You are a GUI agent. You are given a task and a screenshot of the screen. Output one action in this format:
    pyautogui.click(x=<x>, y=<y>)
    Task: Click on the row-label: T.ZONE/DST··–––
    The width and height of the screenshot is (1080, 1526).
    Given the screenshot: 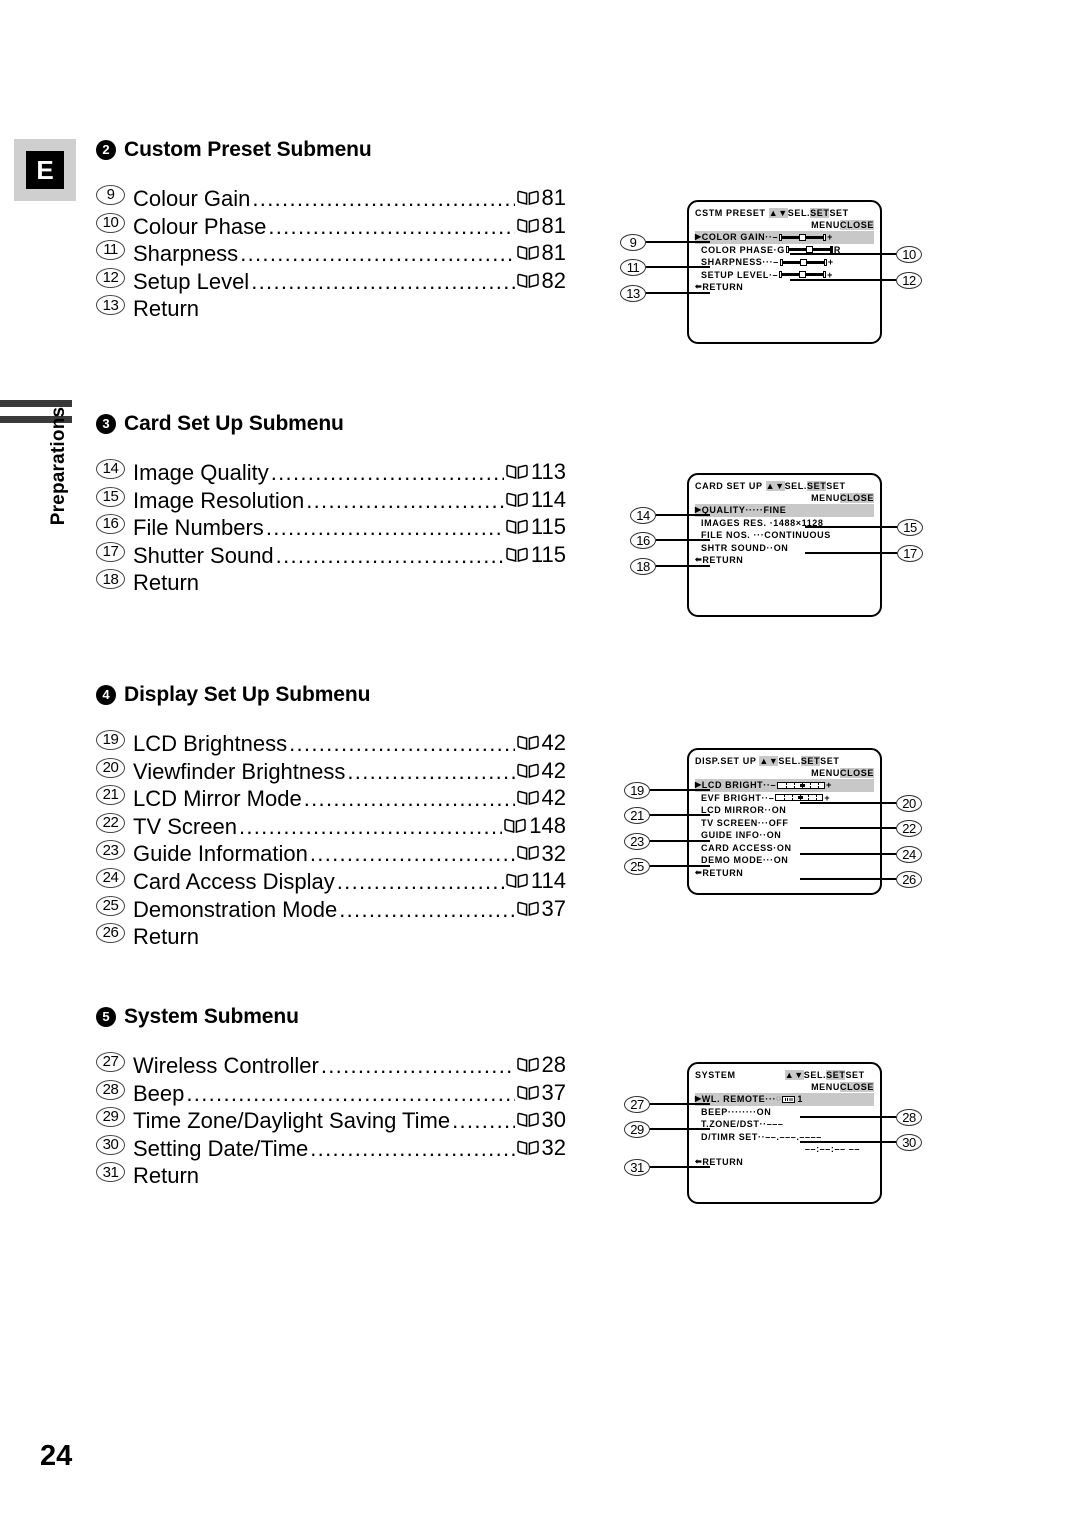 What is the action you would take?
    pyautogui.click(x=742, y=1124)
    